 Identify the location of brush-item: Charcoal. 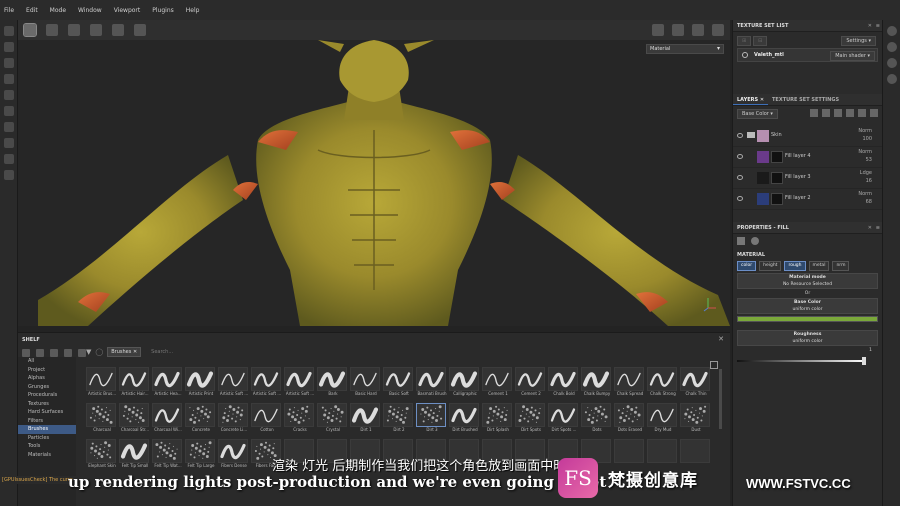
(102, 420).